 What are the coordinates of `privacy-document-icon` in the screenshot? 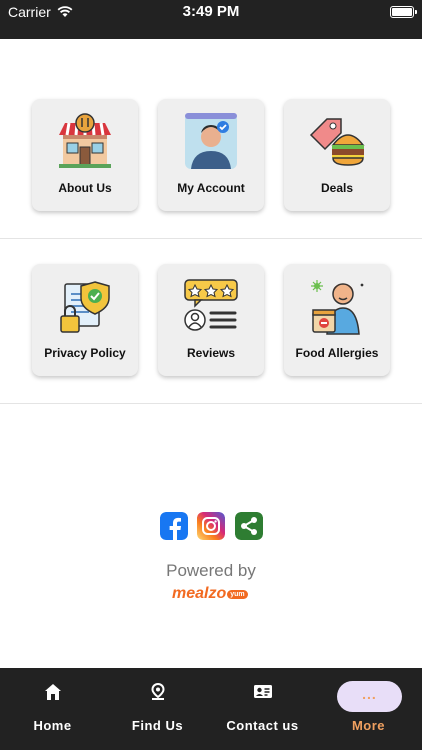 It's located at (85, 307).